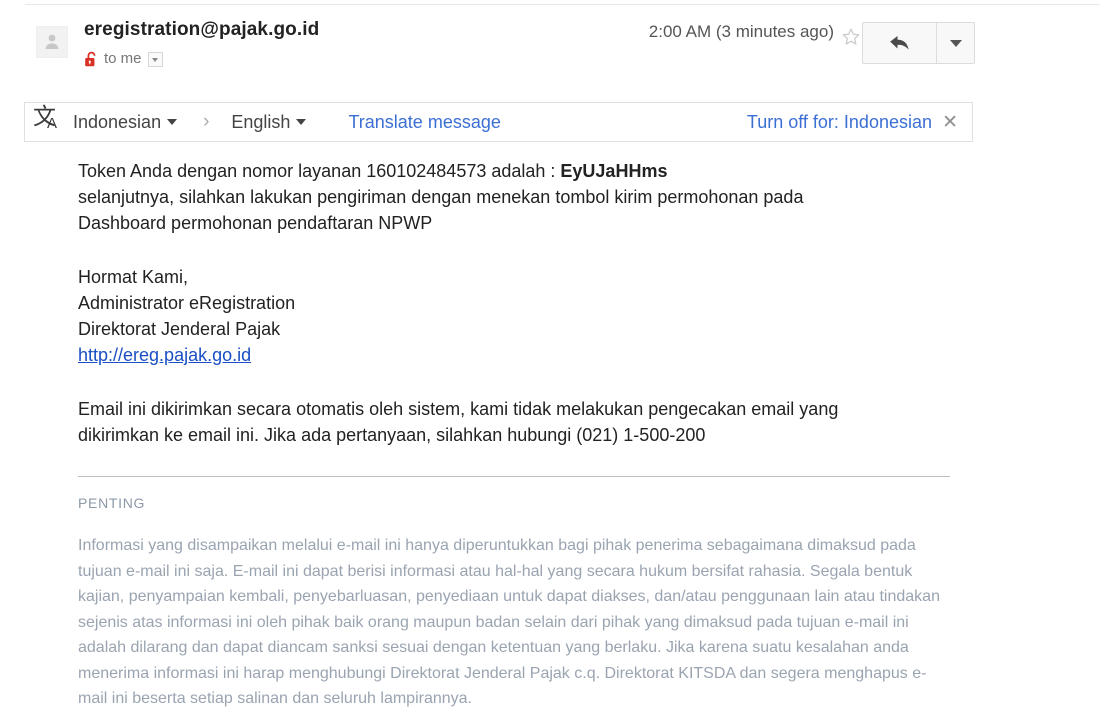 The image size is (1100, 712). I want to click on message-timestamp: 2:00 AM (3 minutes ago), so click(741, 31).